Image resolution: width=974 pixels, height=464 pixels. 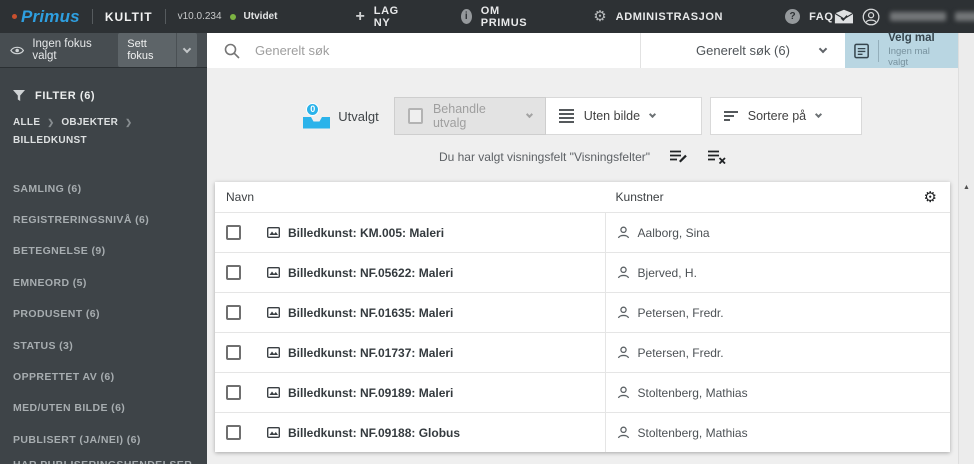 What do you see at coordinates (103, 85) in the screenshot?
I see `filter-header: FILTER (6)` at bounding box center [103, 85].